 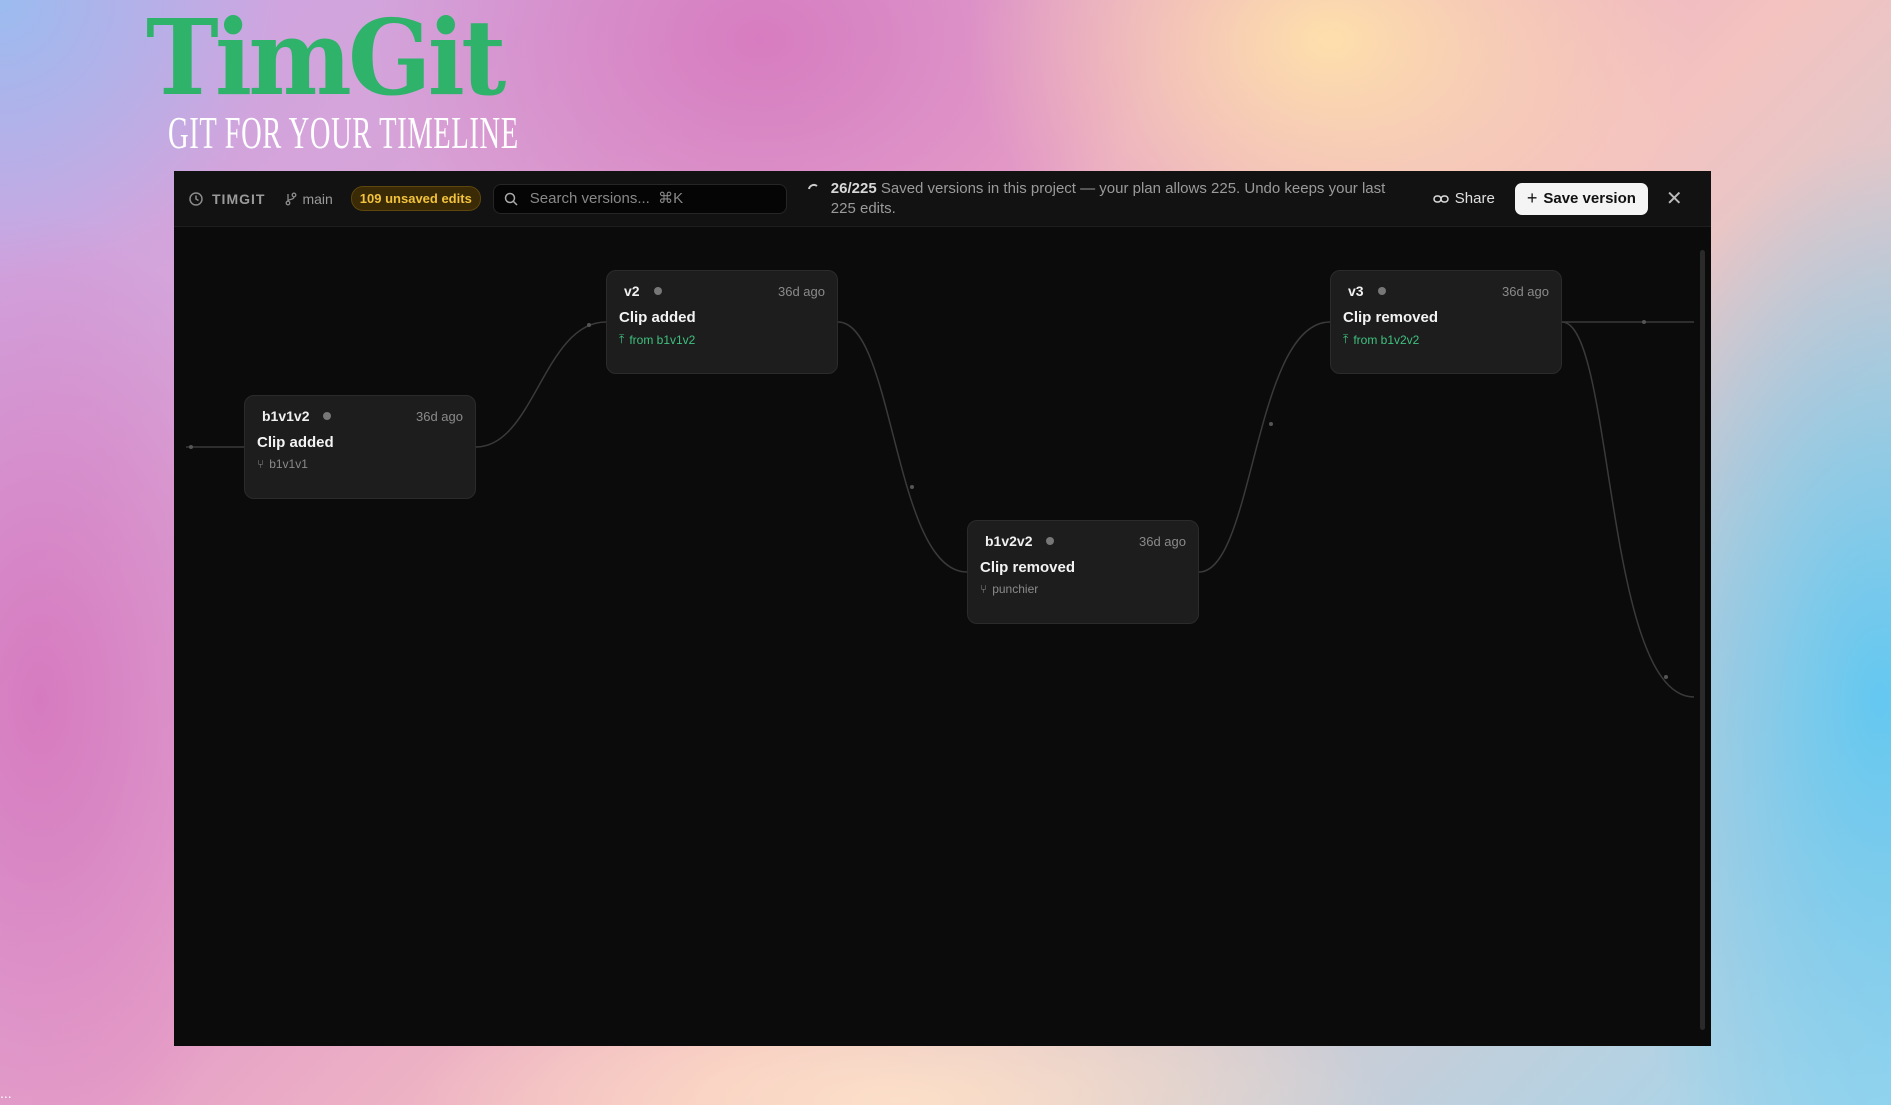 What do you see at coordinates (1386, 339) in the screenshot?
I see `merge-label: from b1v2v2` at bounding box center [1386, 339].